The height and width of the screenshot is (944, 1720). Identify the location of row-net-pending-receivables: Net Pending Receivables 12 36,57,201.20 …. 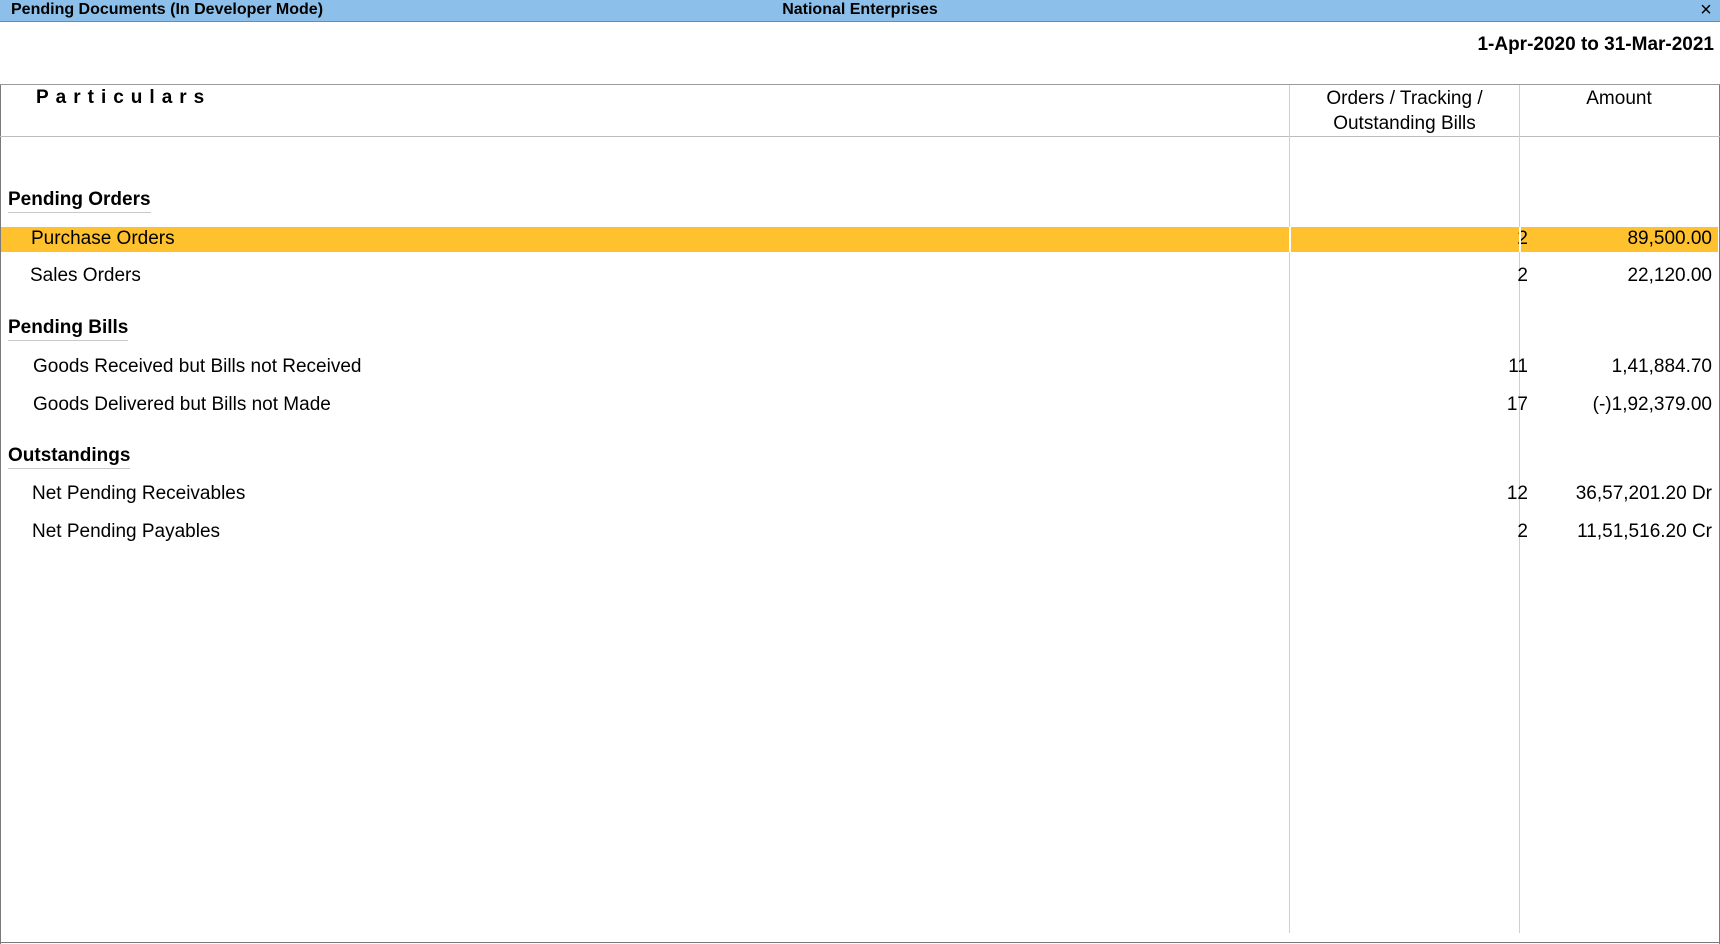
(859, 494).